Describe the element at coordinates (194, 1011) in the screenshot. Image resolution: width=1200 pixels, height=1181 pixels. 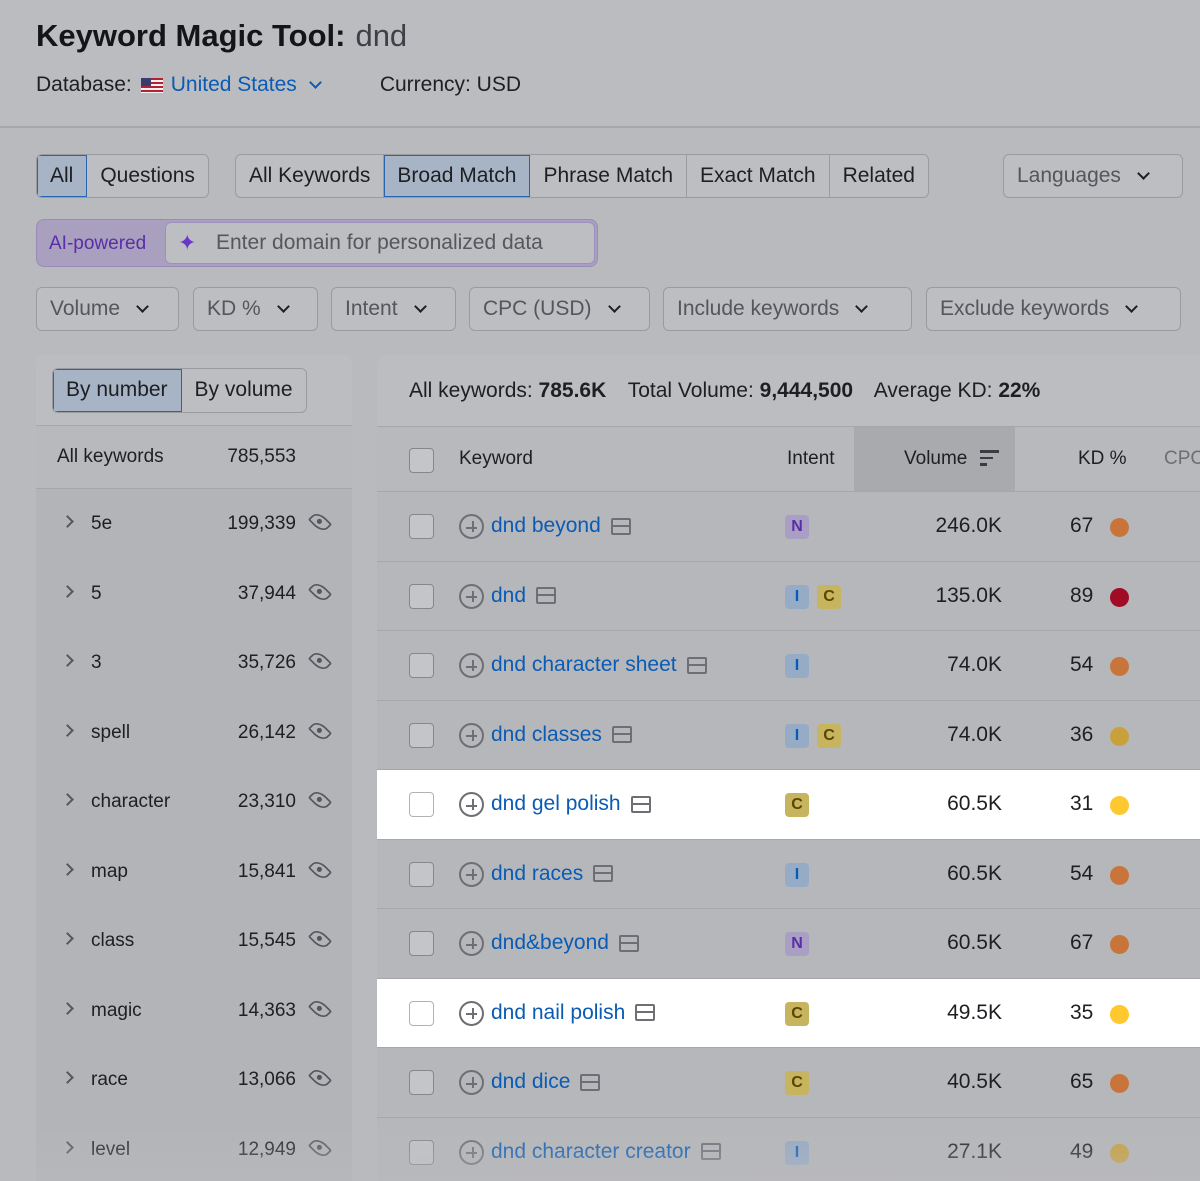
I see `group-row: magic 14,363` at that location.